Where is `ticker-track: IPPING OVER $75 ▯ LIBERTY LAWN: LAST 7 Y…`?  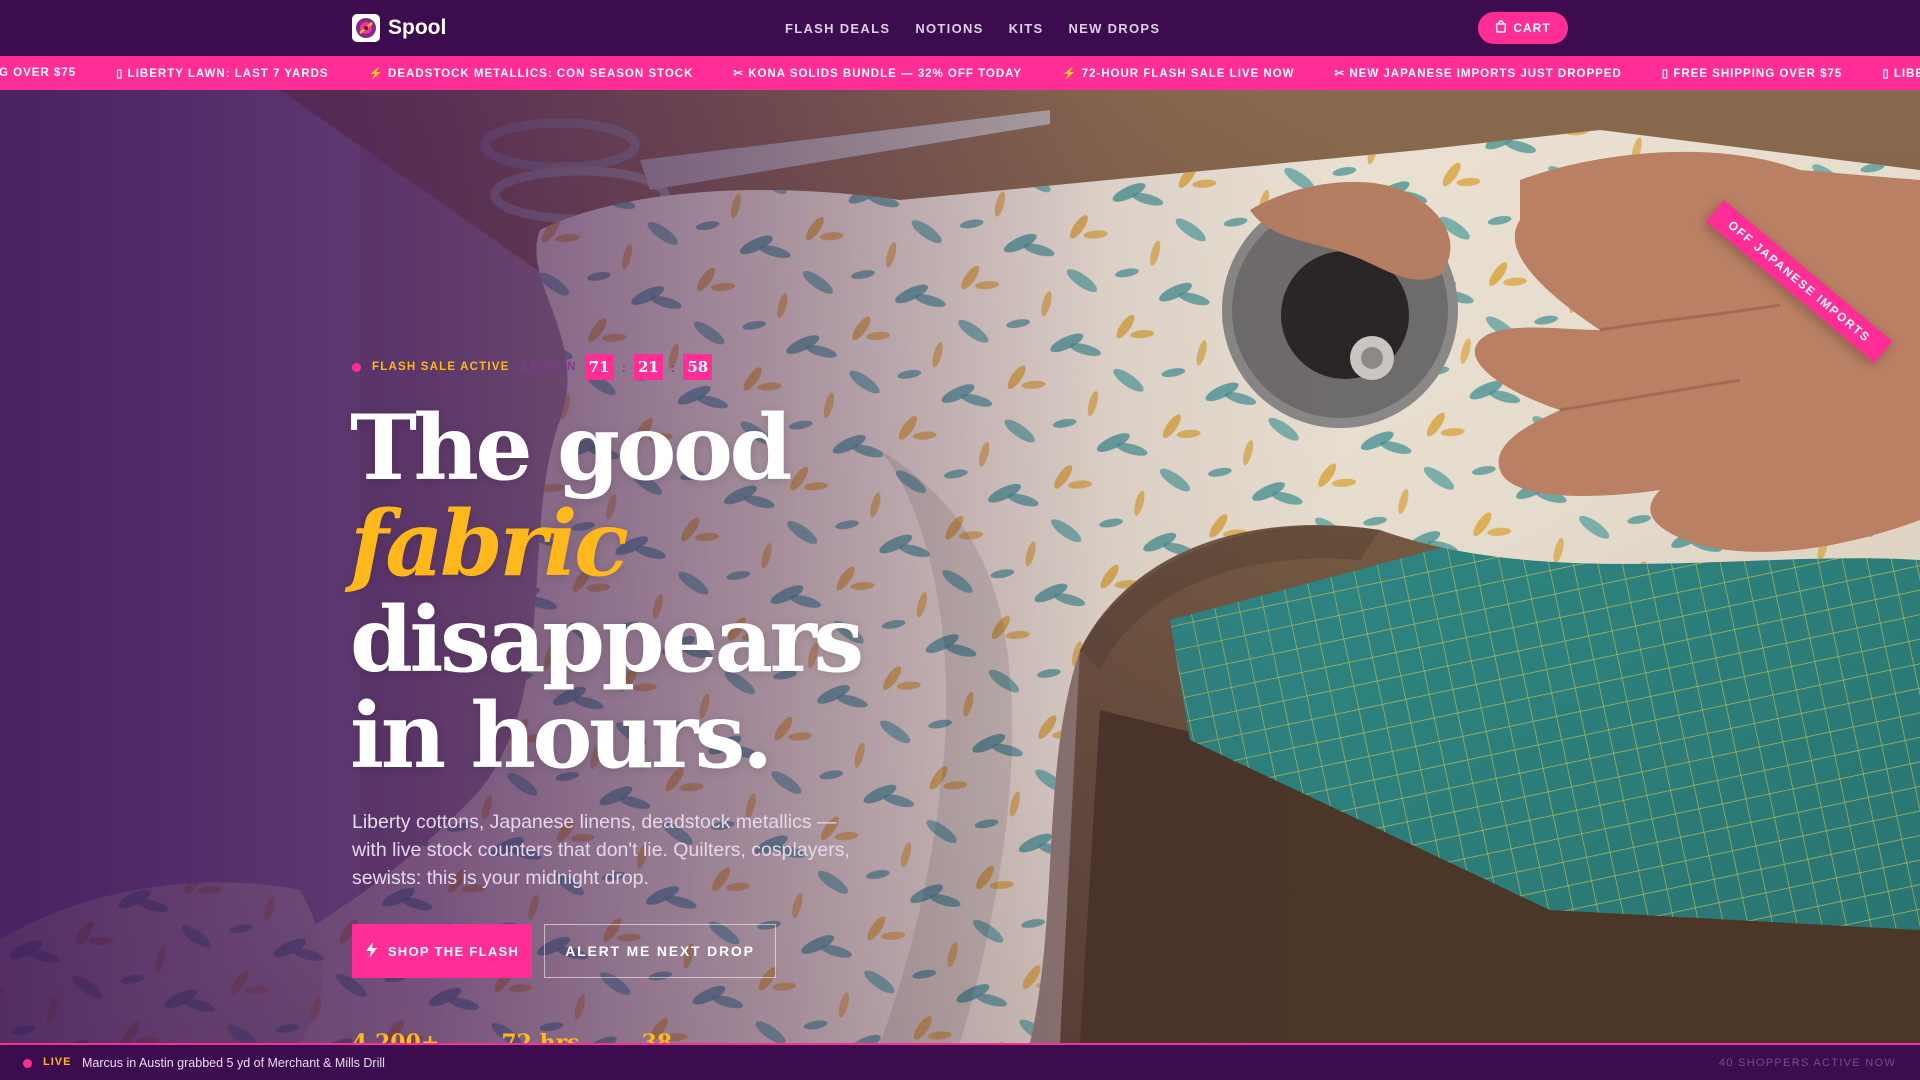
ticker-track: IPPING OVER $75 ▯ LIBERTY LAWN: LAST 7 Y… is located at coordinates (960, 73).